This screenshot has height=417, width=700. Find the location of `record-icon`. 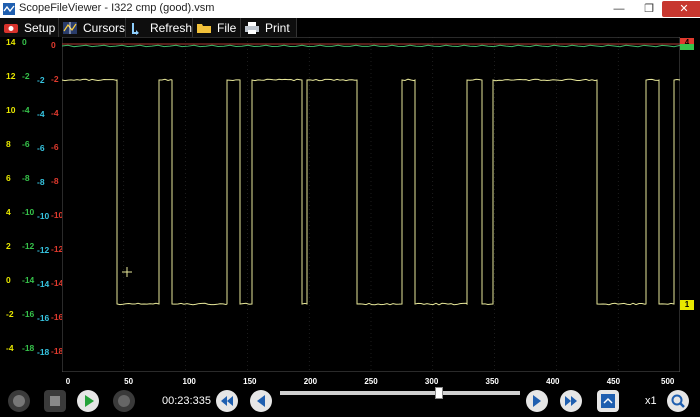

record-icon is located at coordinates (19, 401).